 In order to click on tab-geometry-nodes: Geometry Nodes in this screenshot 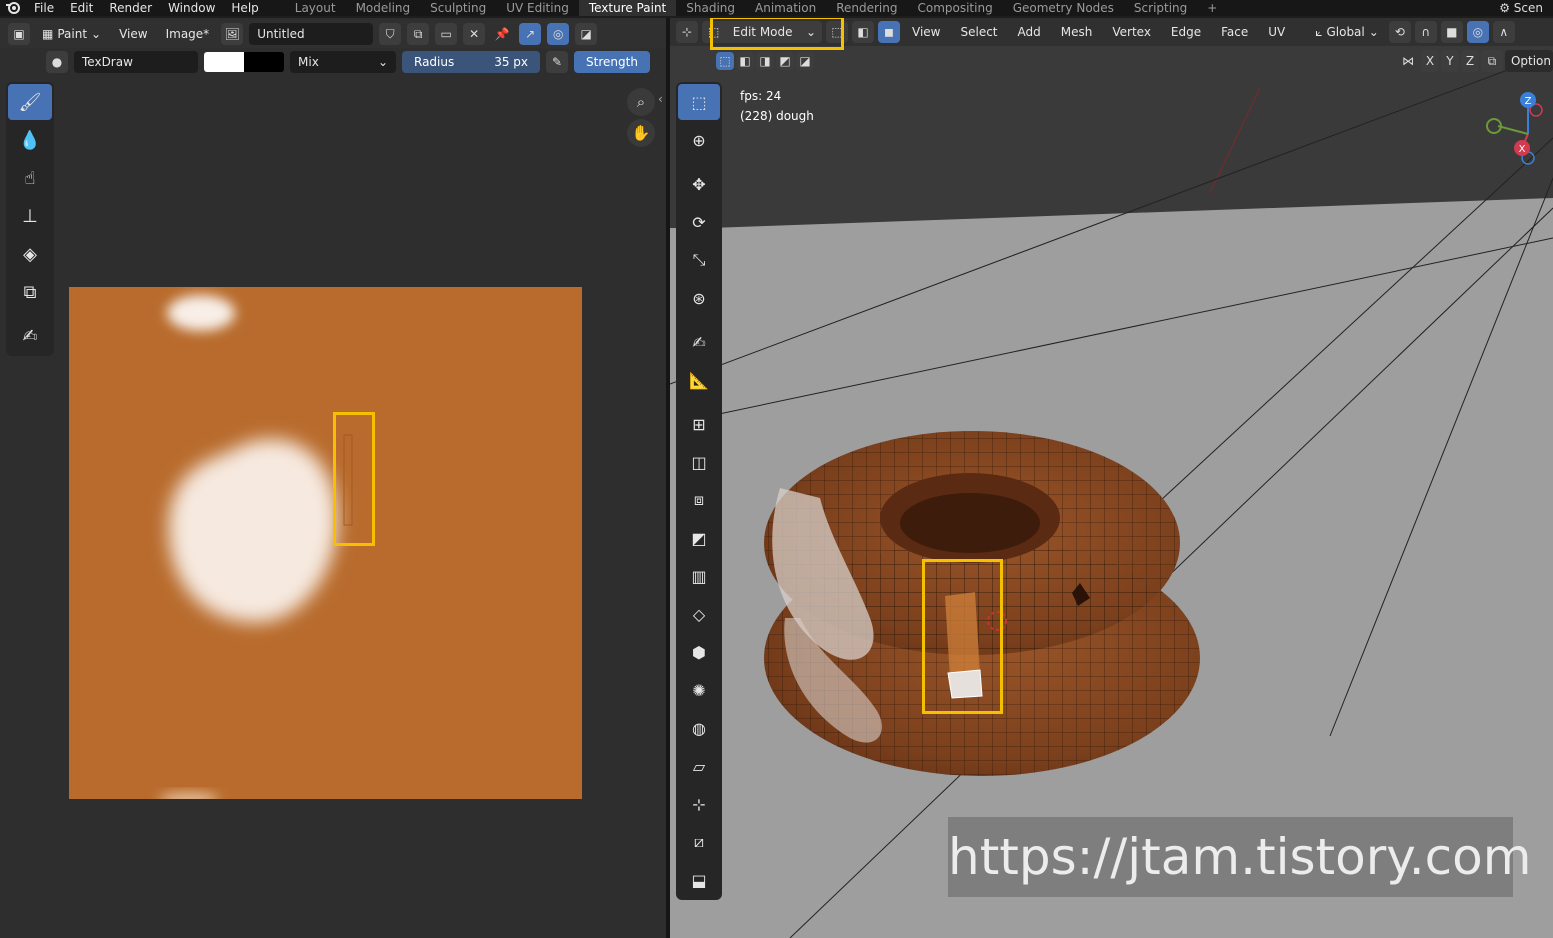, I will do `click(1063, 8)`.